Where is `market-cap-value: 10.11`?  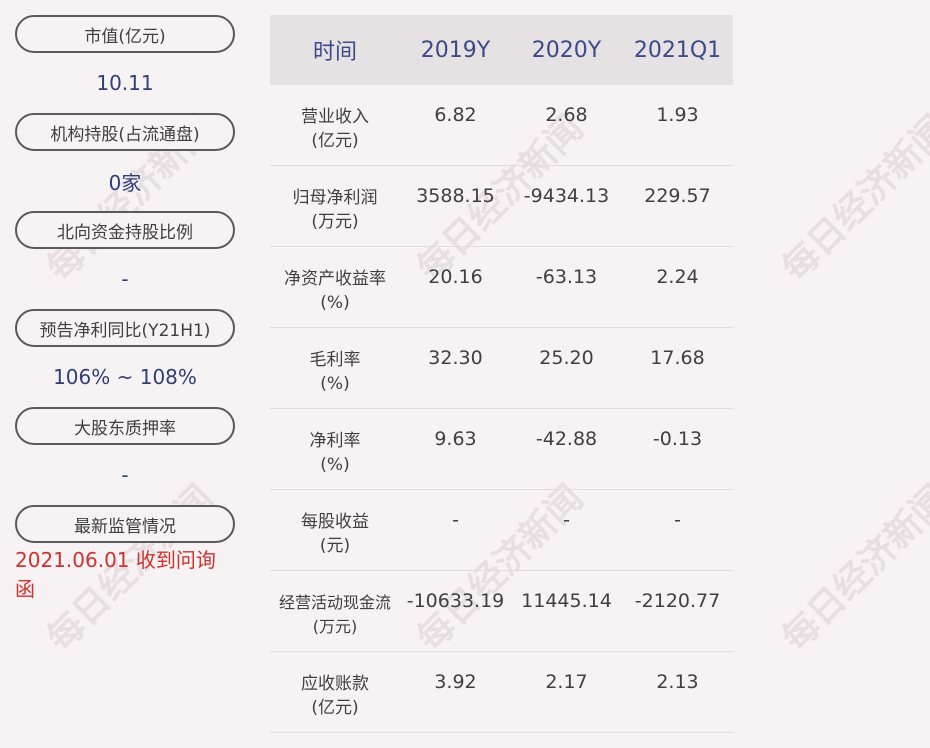 market-cap-value: 10.11 is located at coordinates (125, 83).